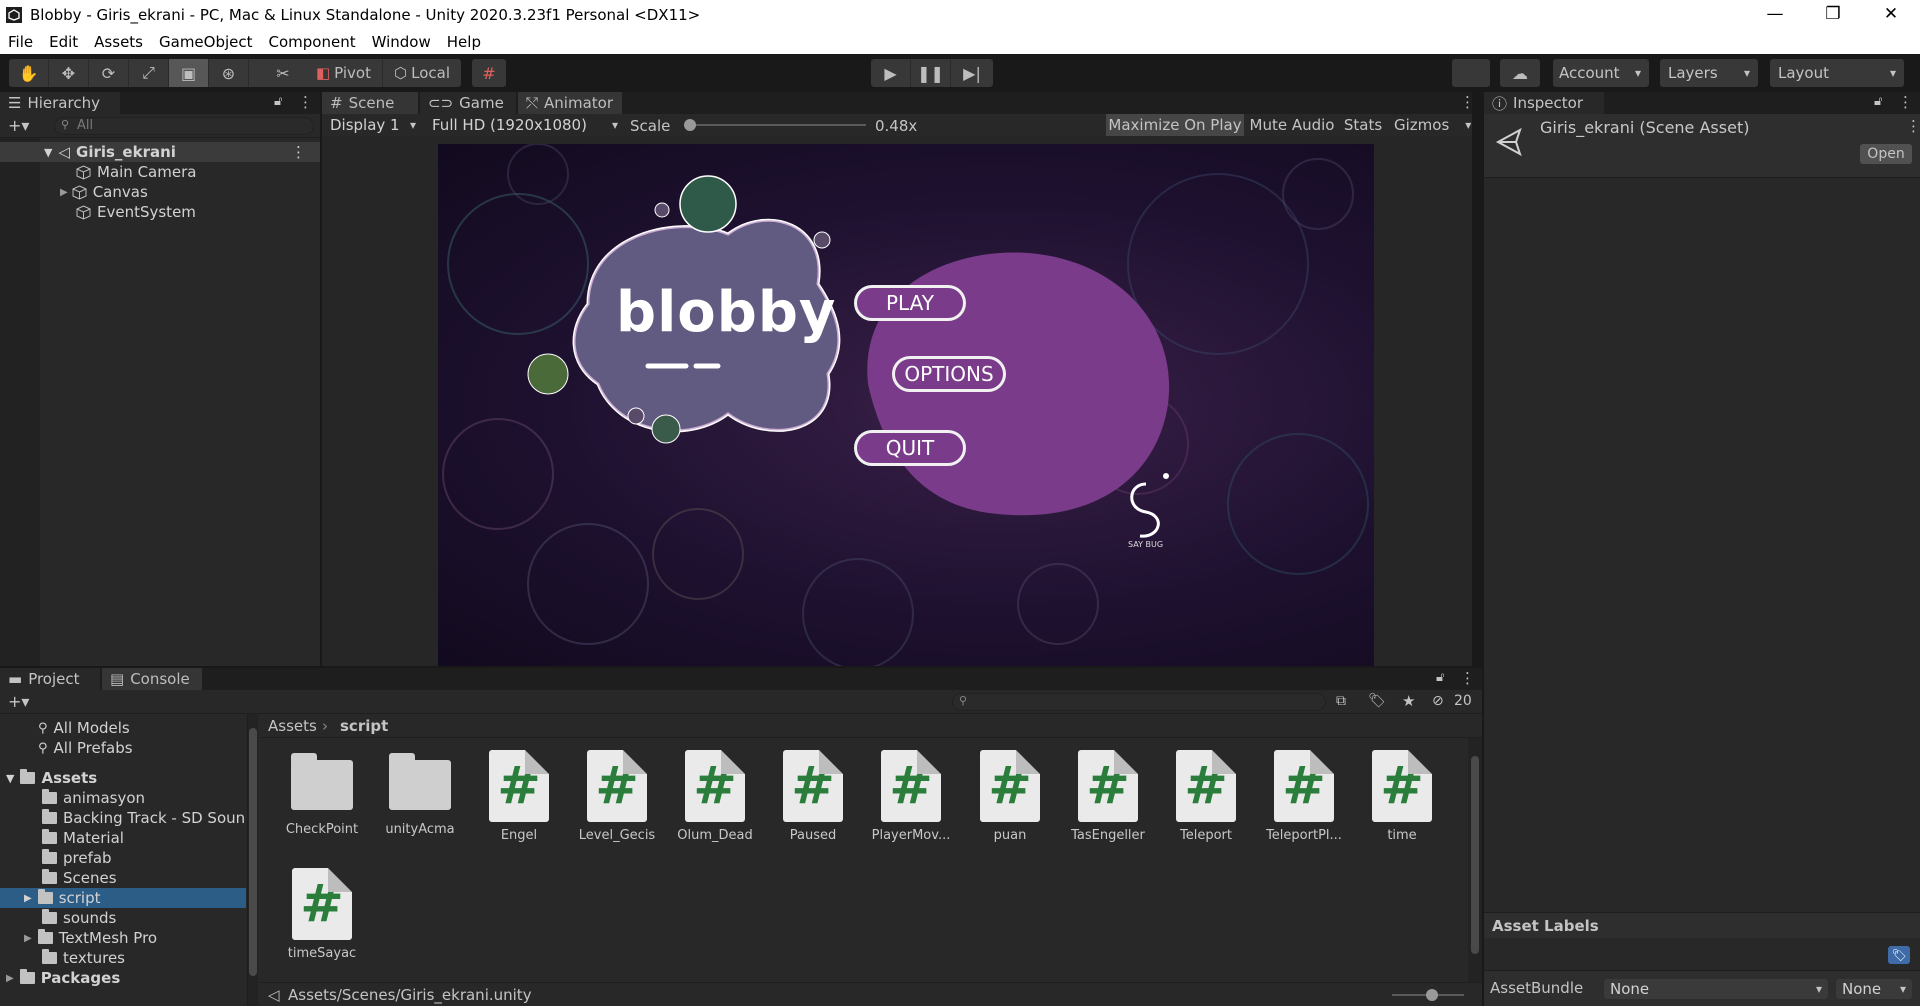  I want to click on tree-folder-material: Material, so click(83, 838).